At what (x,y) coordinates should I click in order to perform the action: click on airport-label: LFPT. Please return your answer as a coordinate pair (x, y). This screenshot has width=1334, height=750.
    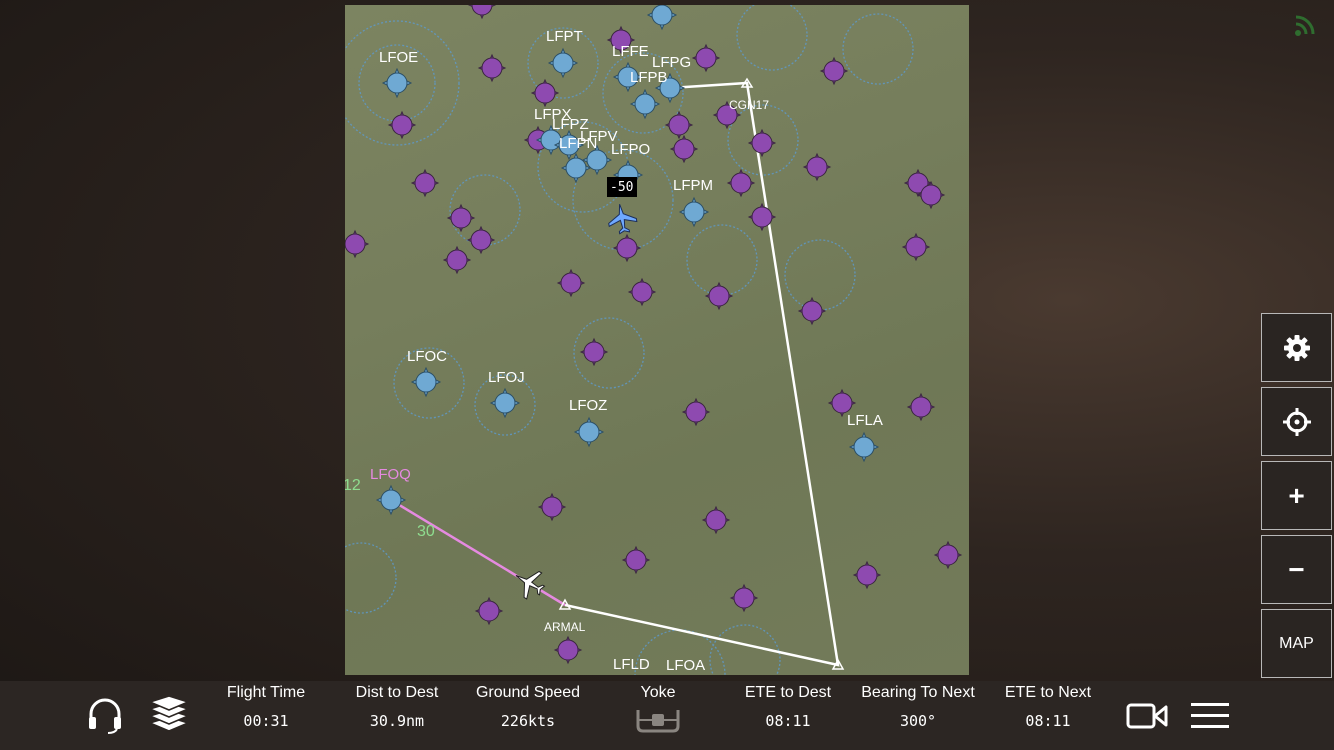
    Looking at the image, I should click on (564, 36).